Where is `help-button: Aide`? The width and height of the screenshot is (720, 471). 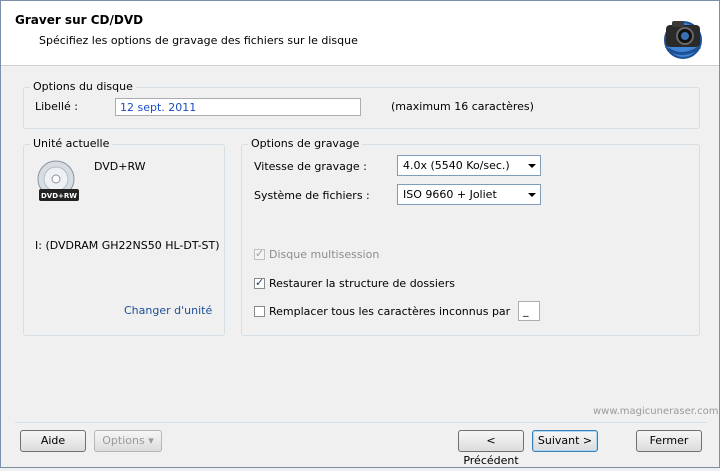
help-button: Aide is located at coordinates (53, 441).